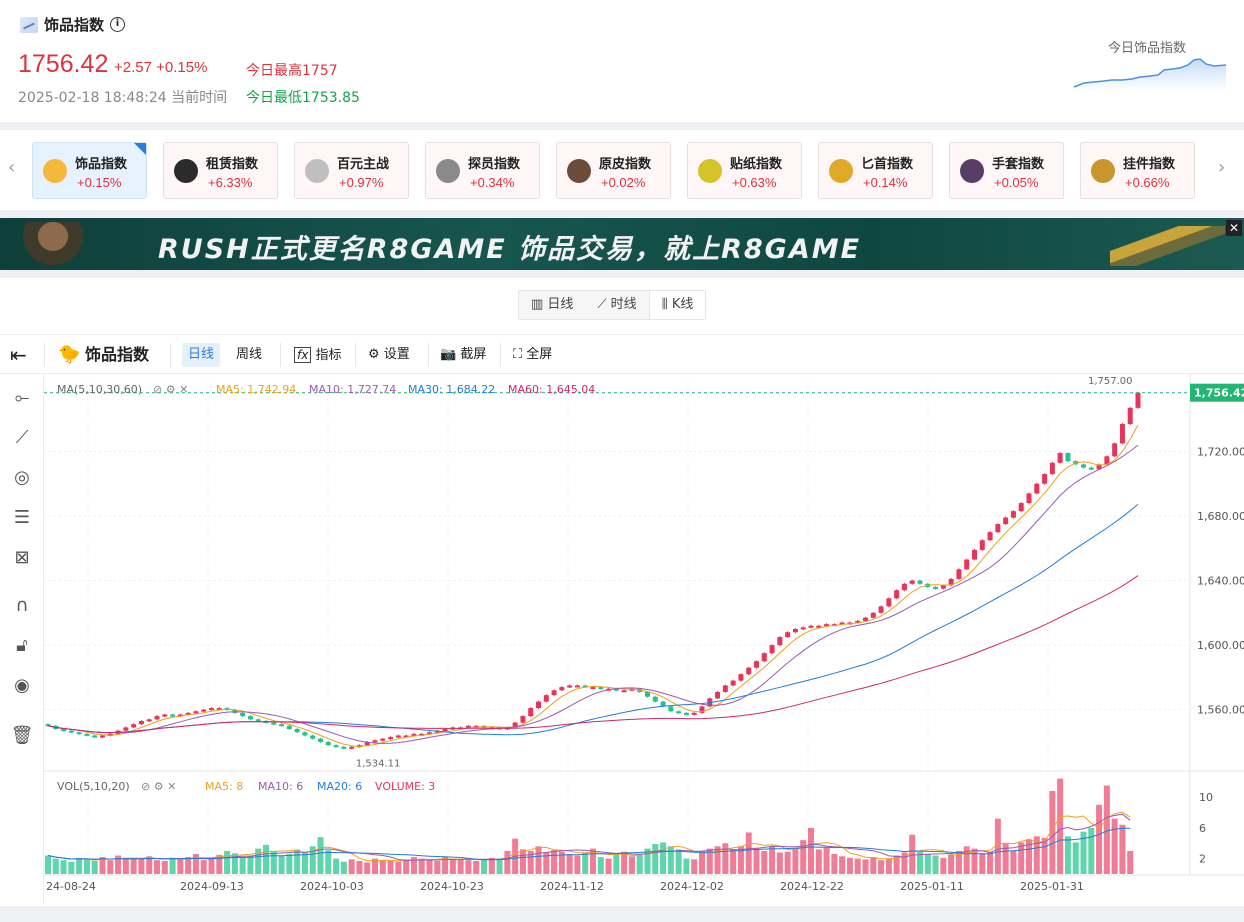 Image resolution: width=1244 pixels, height=922 pixels. Describe the element at coordinates (118, 24) in the screenshot. I see `info-icon: i` at that location.